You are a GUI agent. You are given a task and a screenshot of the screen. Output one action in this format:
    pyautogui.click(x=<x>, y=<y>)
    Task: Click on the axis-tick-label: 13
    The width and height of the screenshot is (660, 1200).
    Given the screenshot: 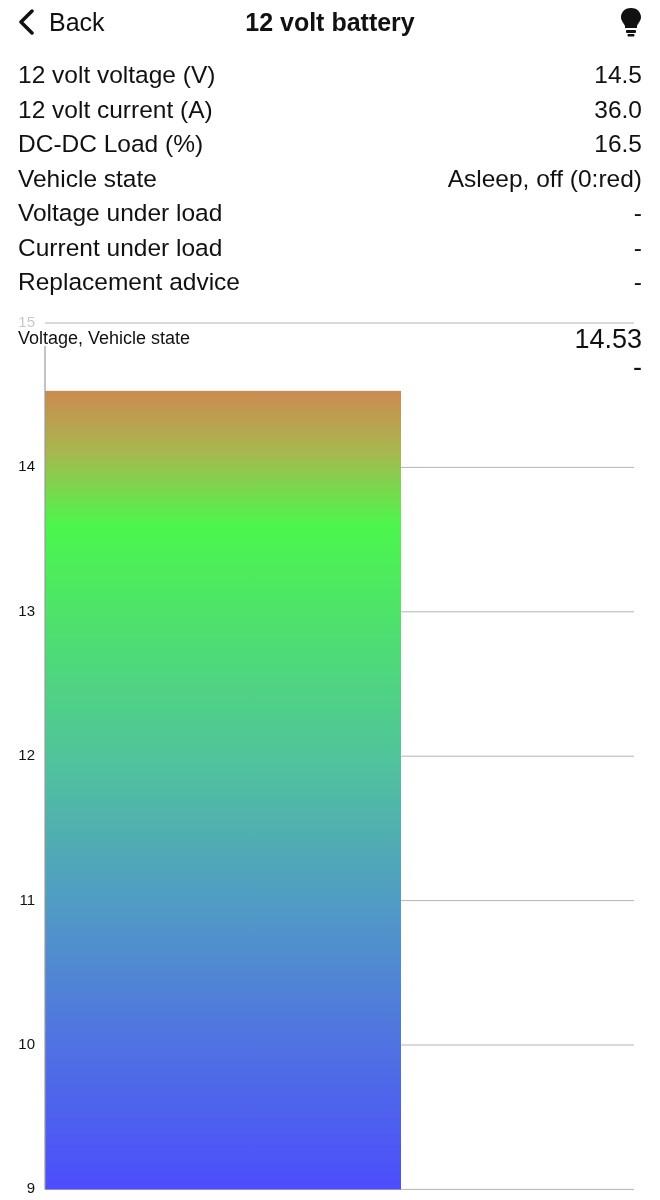 What is the action you would take?
    pyautogui.click(x=26, y=610)
    